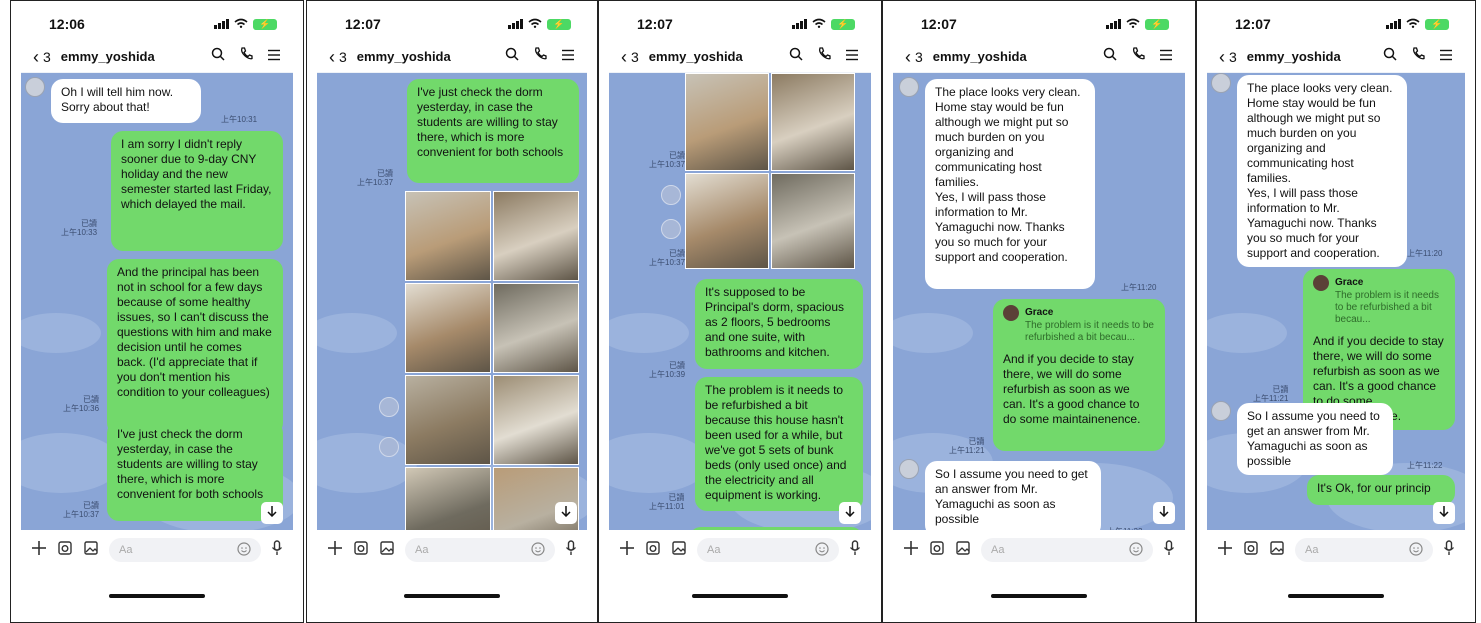 The width and height of the screenshot is (1481, 623). Describe the element at coordinates (1381, 490) in the screenshot. I see `outgoing-message: It's Ok, for our princip` at that location.